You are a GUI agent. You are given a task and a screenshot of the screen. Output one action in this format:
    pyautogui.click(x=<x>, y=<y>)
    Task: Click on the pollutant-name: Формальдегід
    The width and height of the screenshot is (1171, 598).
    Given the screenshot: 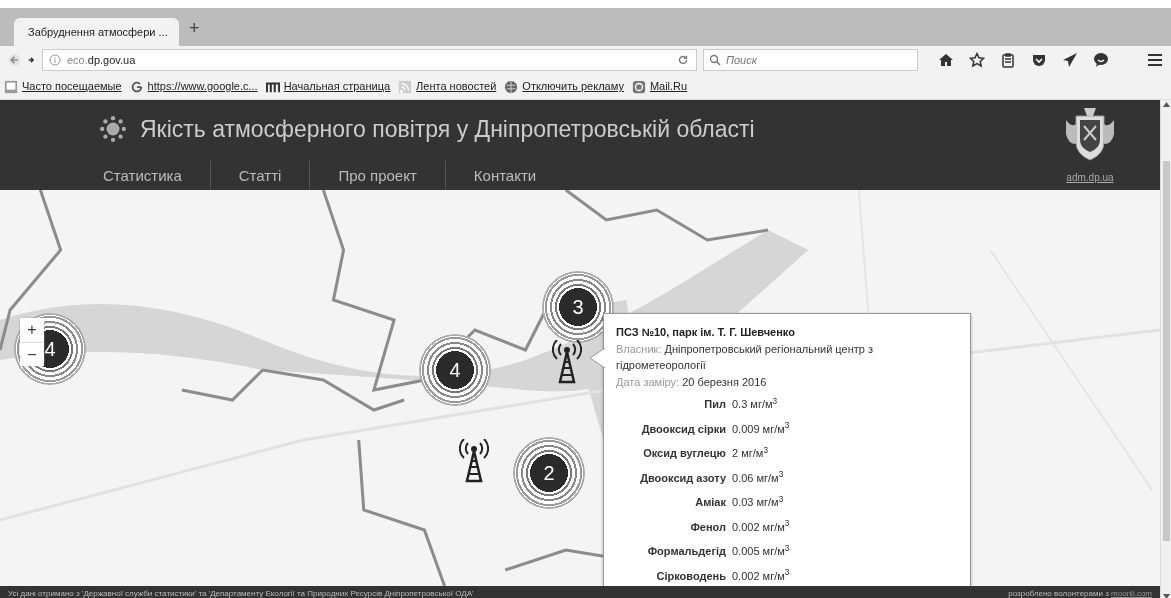 What is the action you would take?
    pyautogui.click(x=686, y=551)
    